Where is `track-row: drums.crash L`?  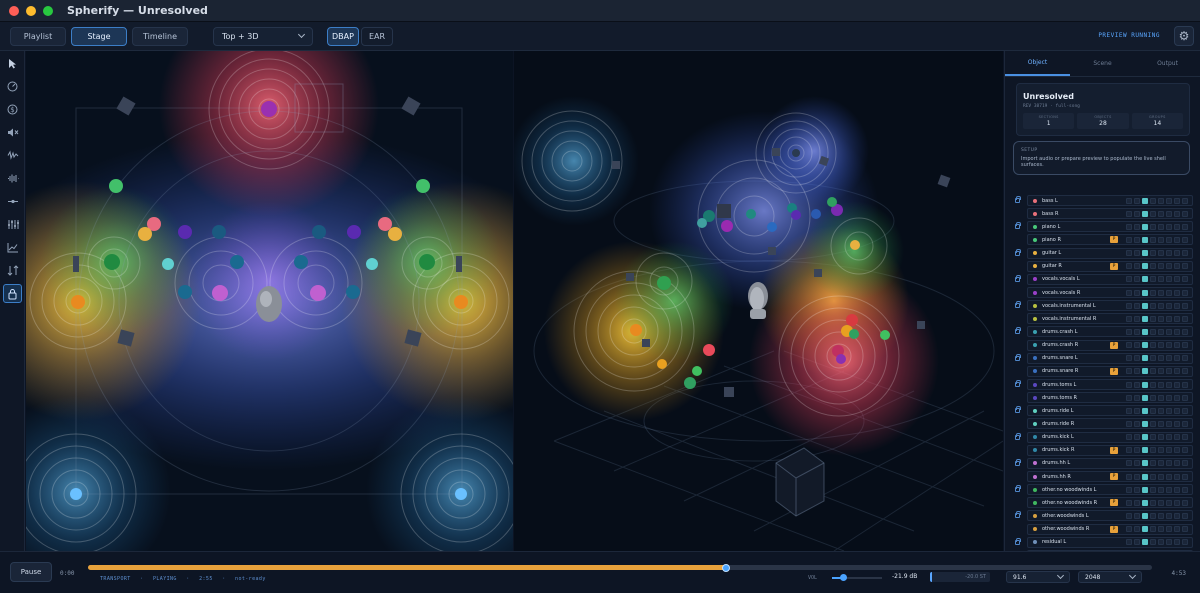 track-row: drums.crash L is located at coordinates (1102, 331).